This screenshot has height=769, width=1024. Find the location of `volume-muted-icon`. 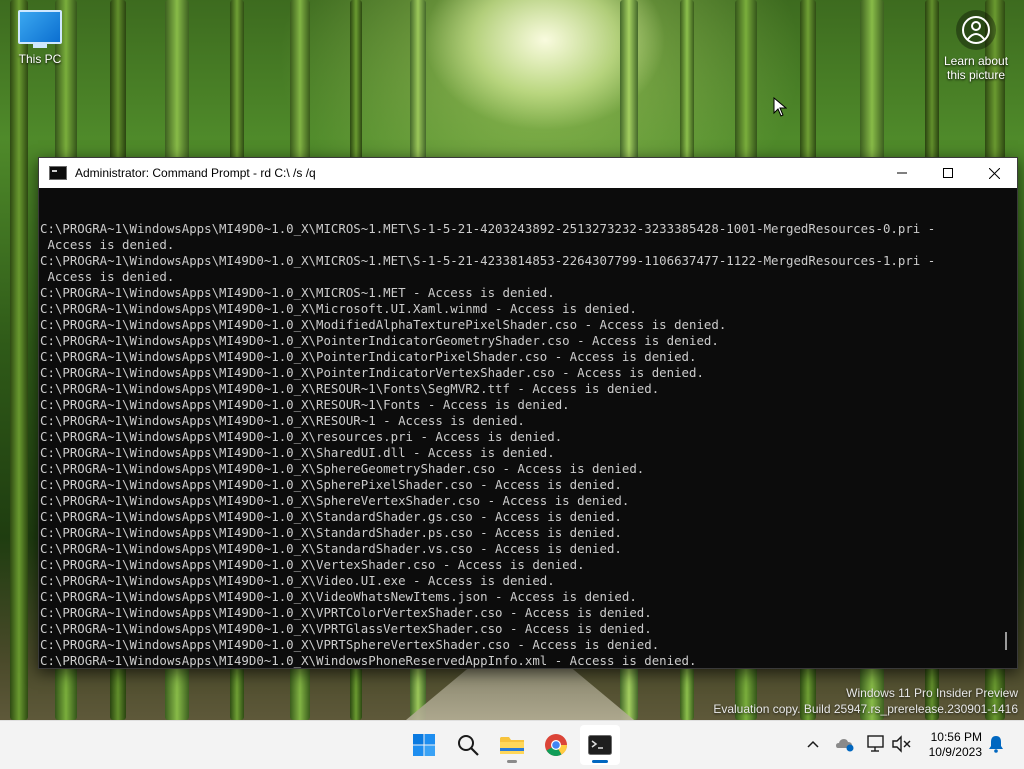

volume-muted-icon is located at coordinates (901, 744).